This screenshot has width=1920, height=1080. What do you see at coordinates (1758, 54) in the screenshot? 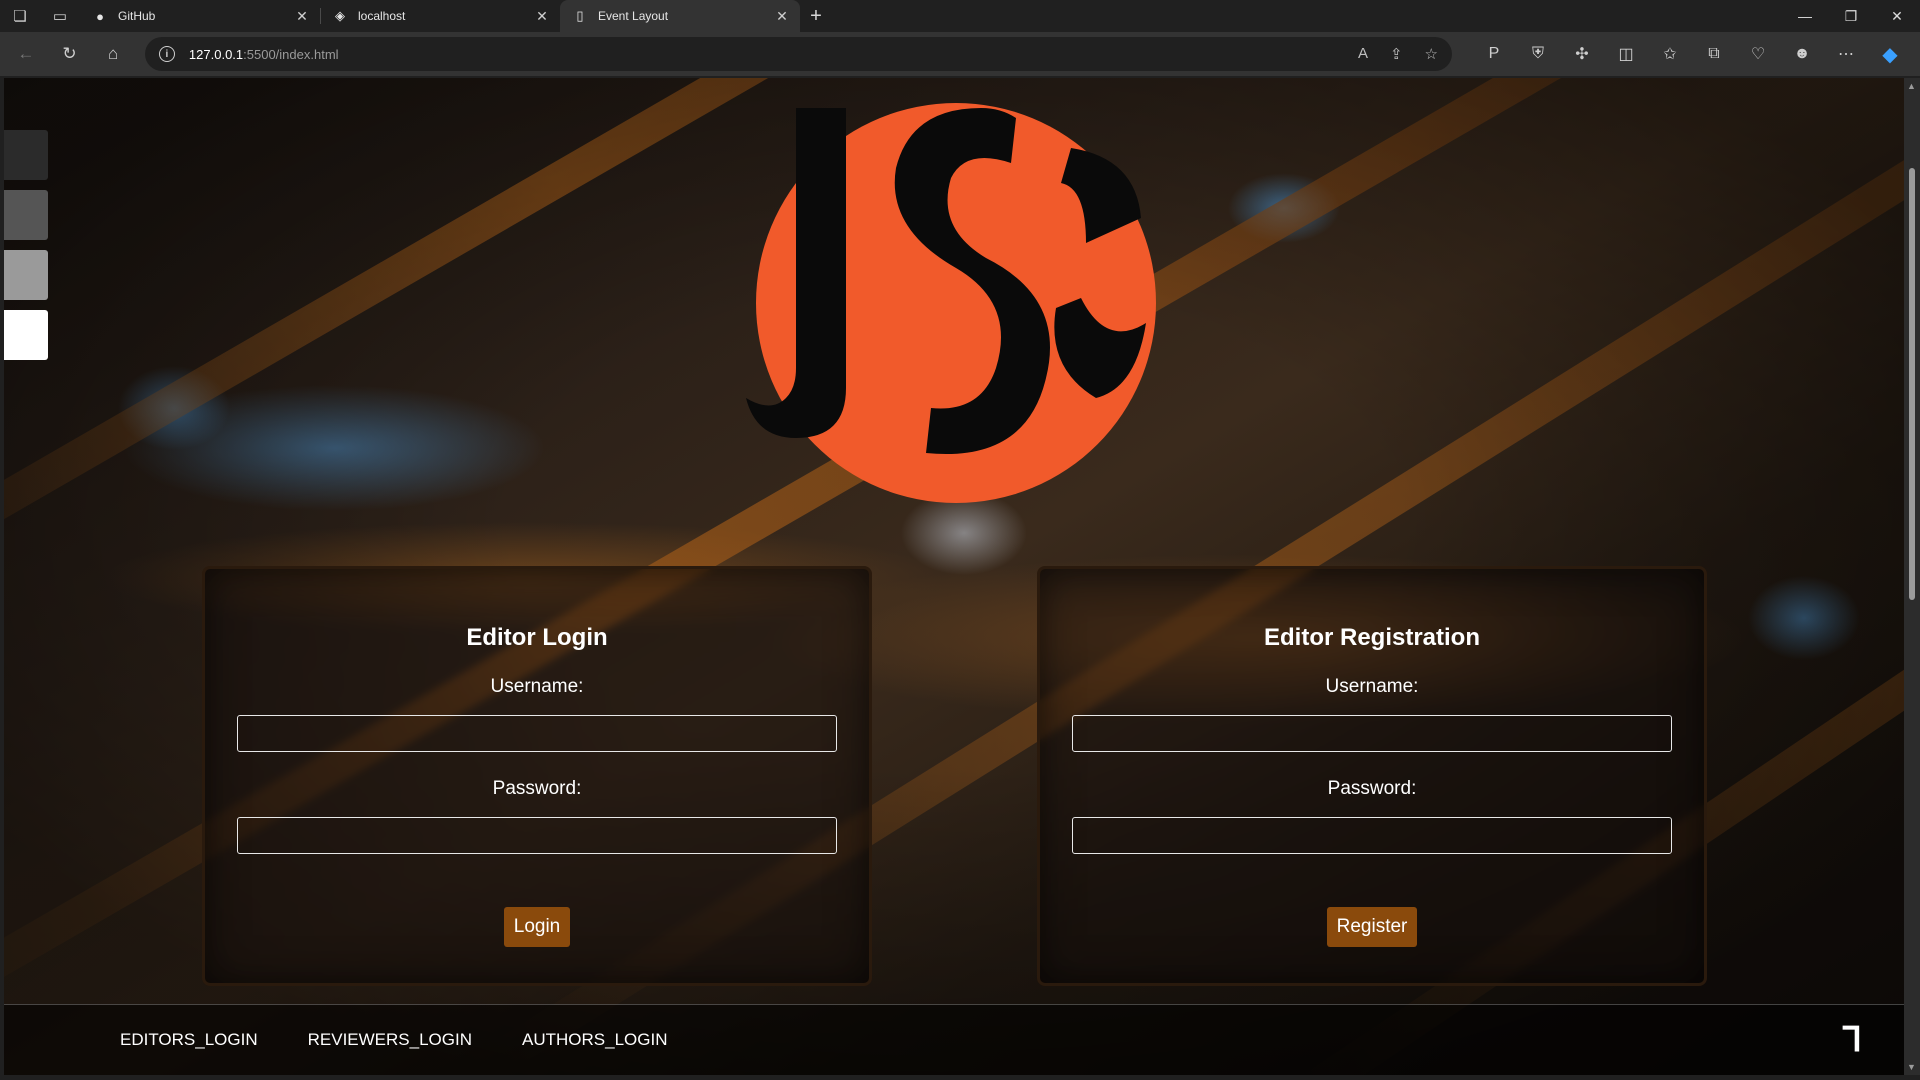
I see `performance-icon: ♡` at bounding box center [1758, 54].